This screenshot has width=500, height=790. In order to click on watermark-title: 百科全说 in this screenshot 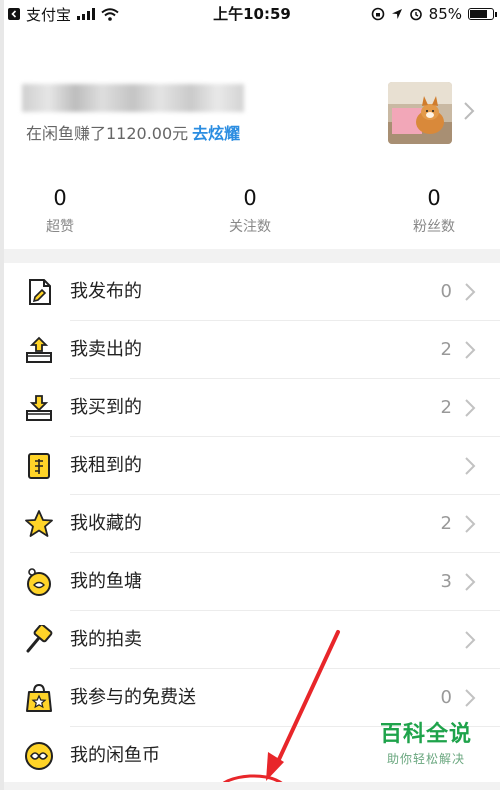, I will do `click(425, 734)`.